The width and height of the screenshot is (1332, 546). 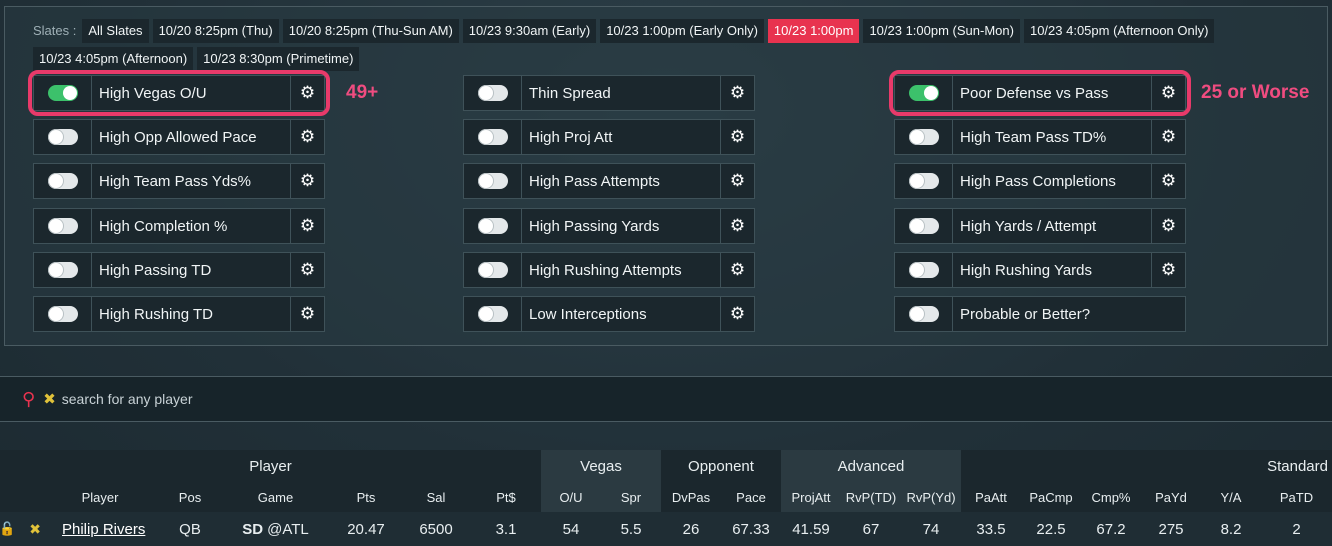 I want to click on col-pos: Pos, so click(x=190, y=497).